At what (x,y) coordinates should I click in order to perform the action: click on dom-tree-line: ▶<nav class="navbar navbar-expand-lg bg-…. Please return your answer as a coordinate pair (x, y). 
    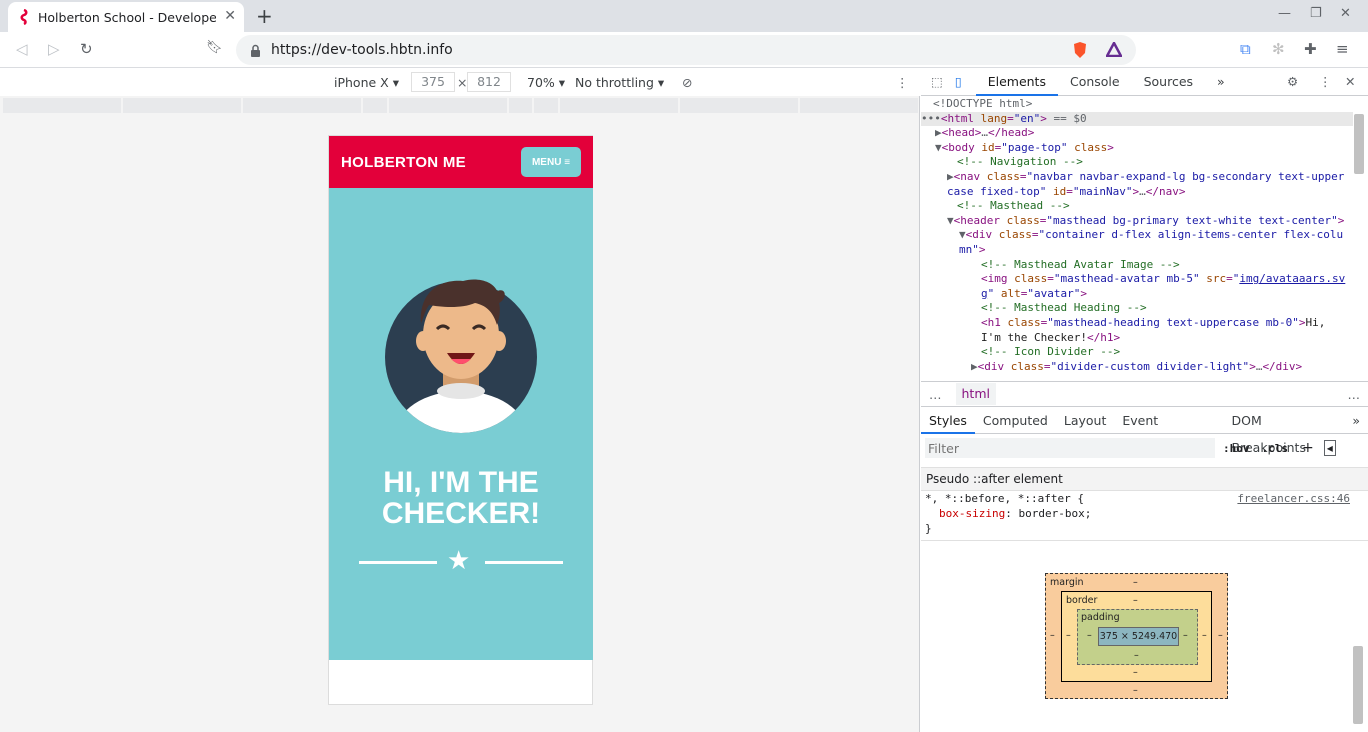
    Looking at the image, I should click on (1137, 177).